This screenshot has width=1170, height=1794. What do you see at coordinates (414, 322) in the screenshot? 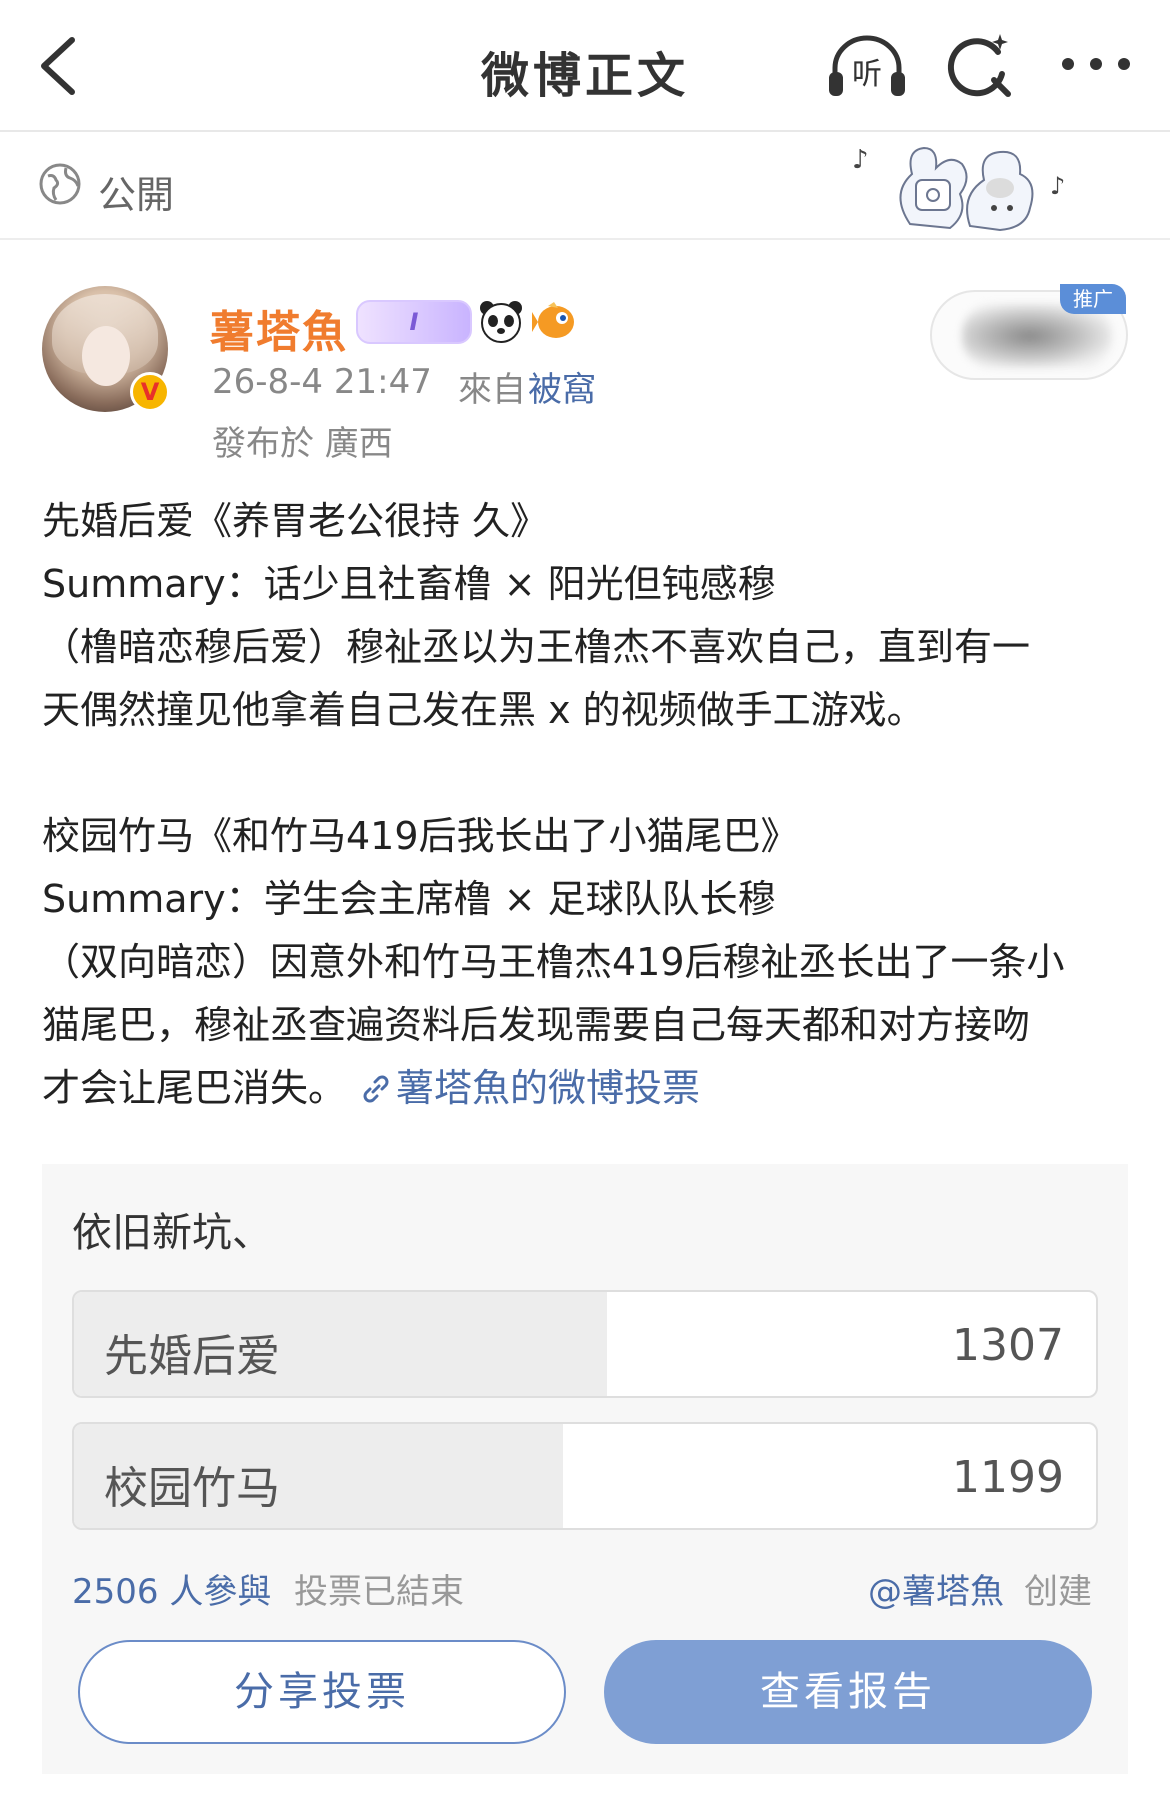
I see `level-badge: I` at bounding box center [414, 322].